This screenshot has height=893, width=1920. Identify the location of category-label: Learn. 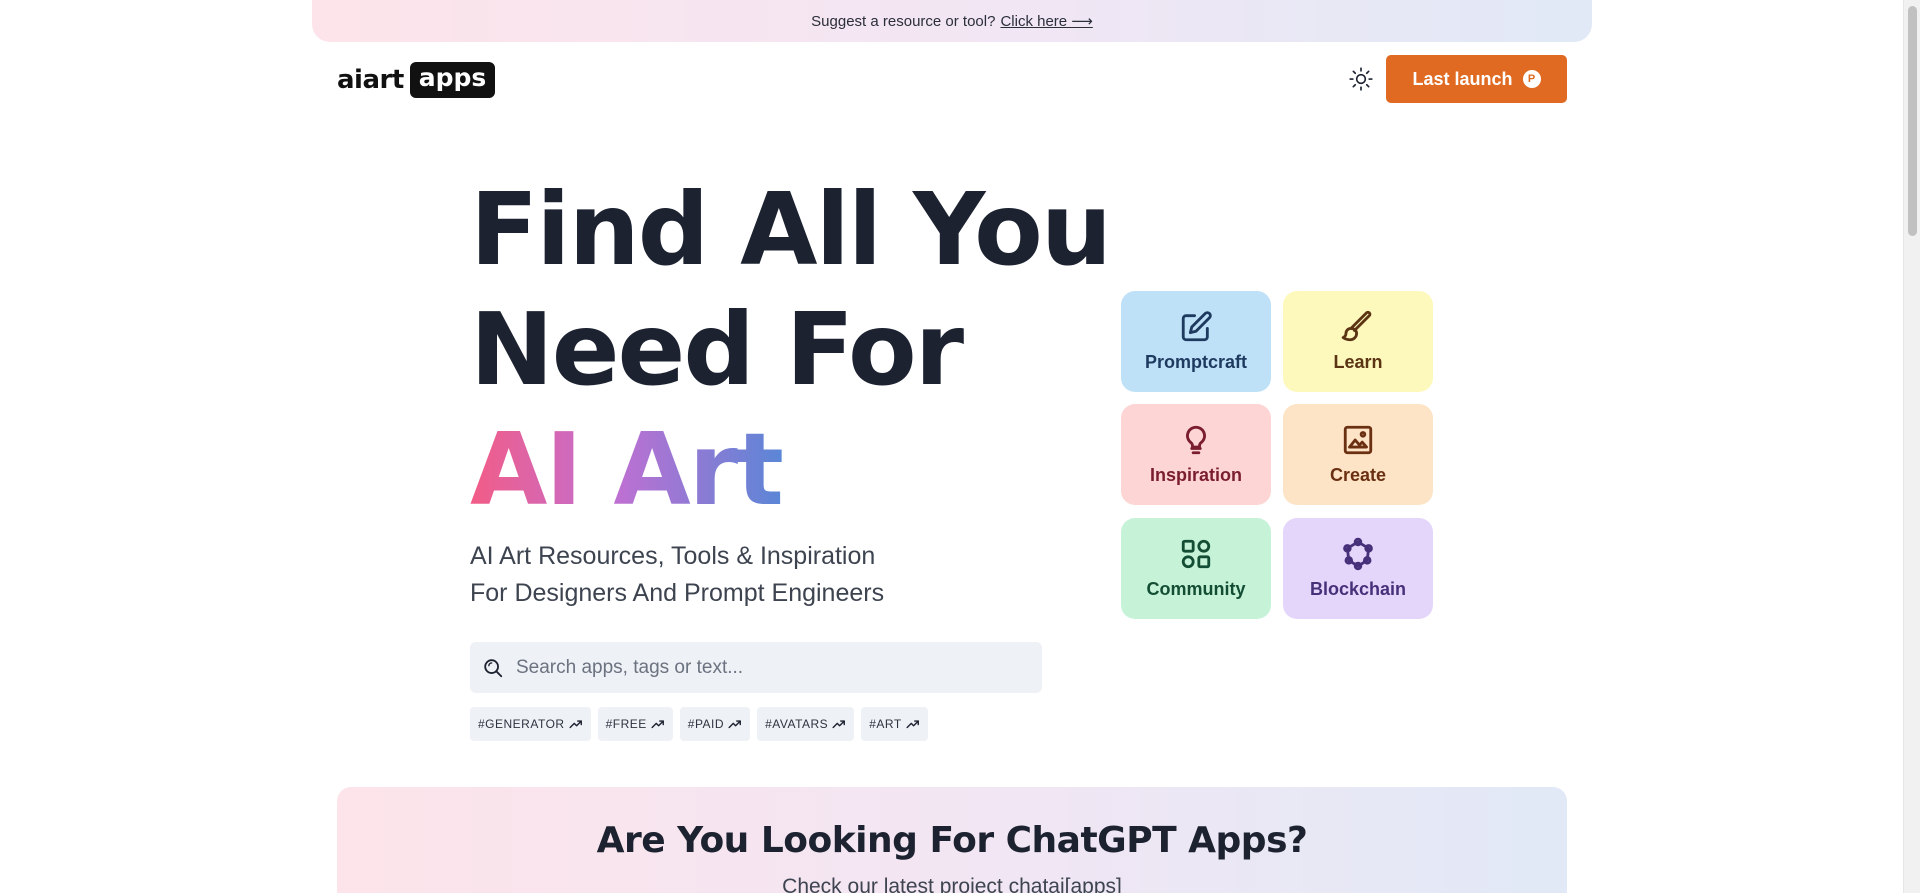
(1358, 362).